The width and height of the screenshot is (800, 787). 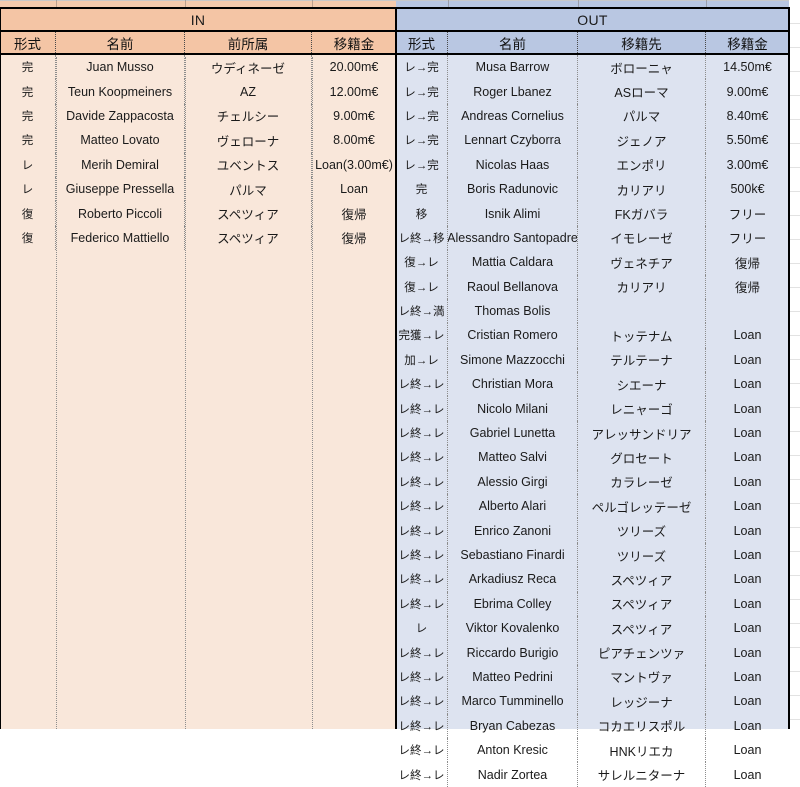 What do you see at coordinates (642, 286) in the screenshot?
I see `out-cell-club: カリアリ` at bounding box center [642, 286].